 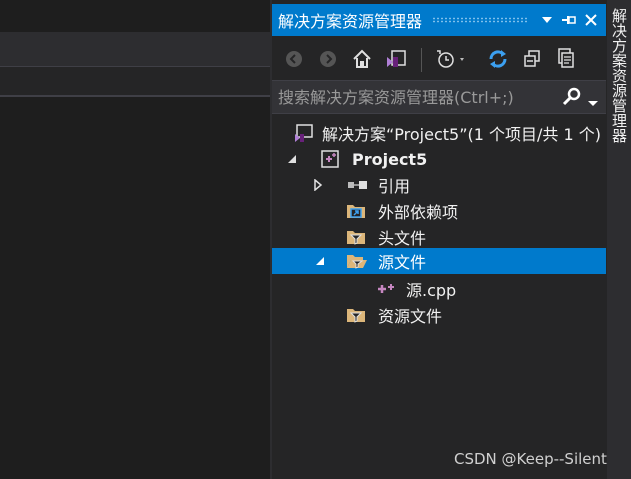 I want to click on tree-item-source-cpp: 源.cpp, so click(x=439, y=289).